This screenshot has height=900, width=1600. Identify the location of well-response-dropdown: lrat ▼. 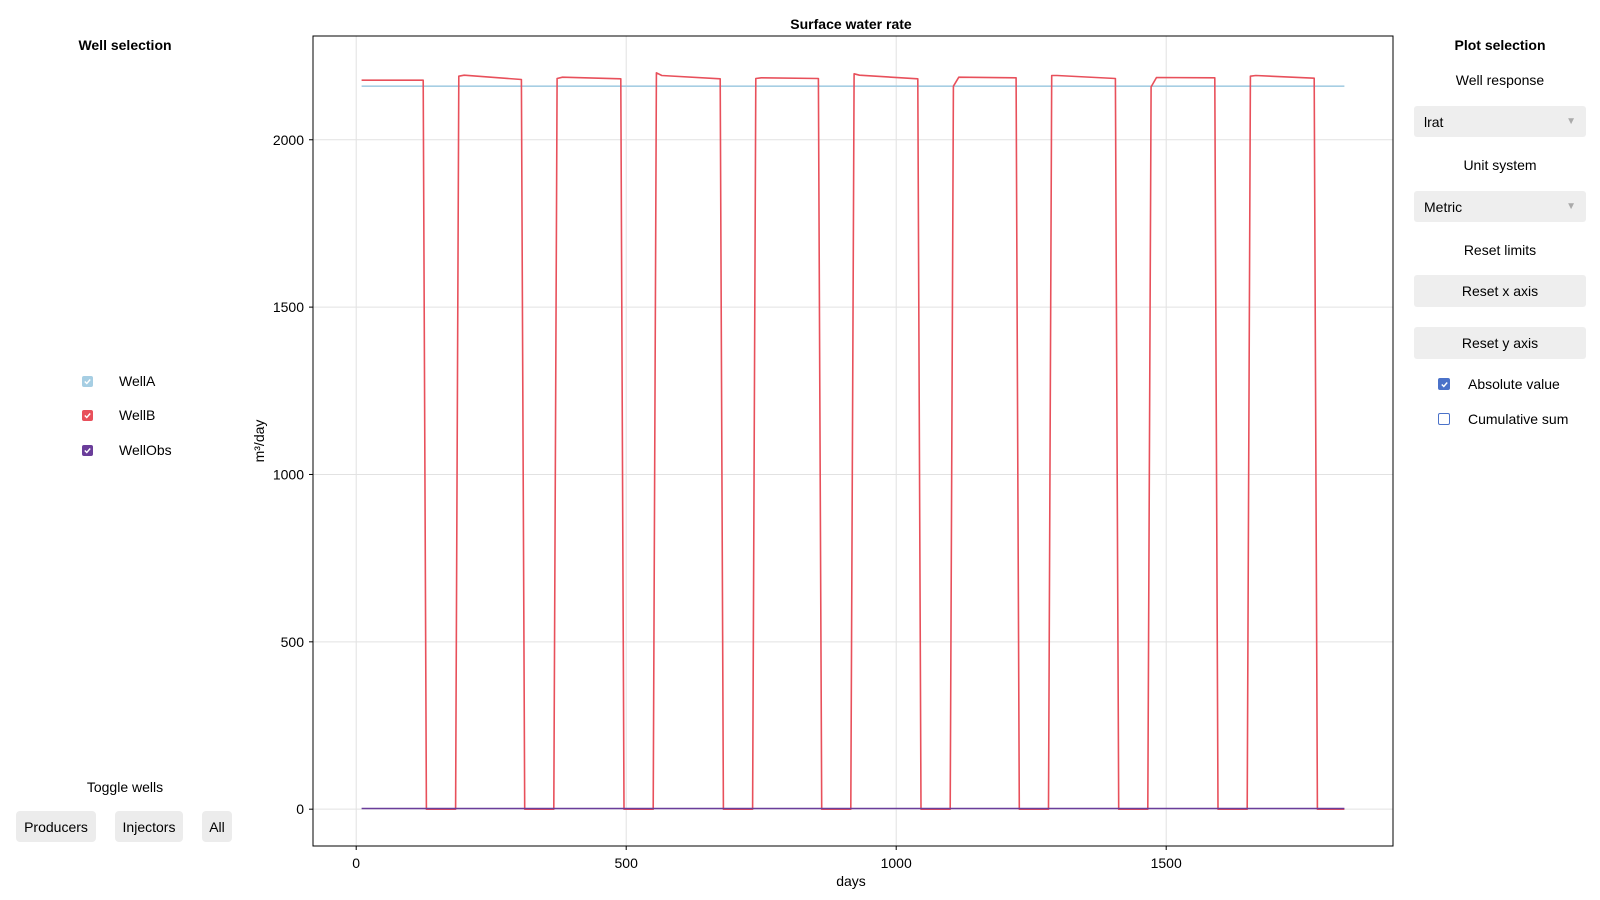
(1500, 121).